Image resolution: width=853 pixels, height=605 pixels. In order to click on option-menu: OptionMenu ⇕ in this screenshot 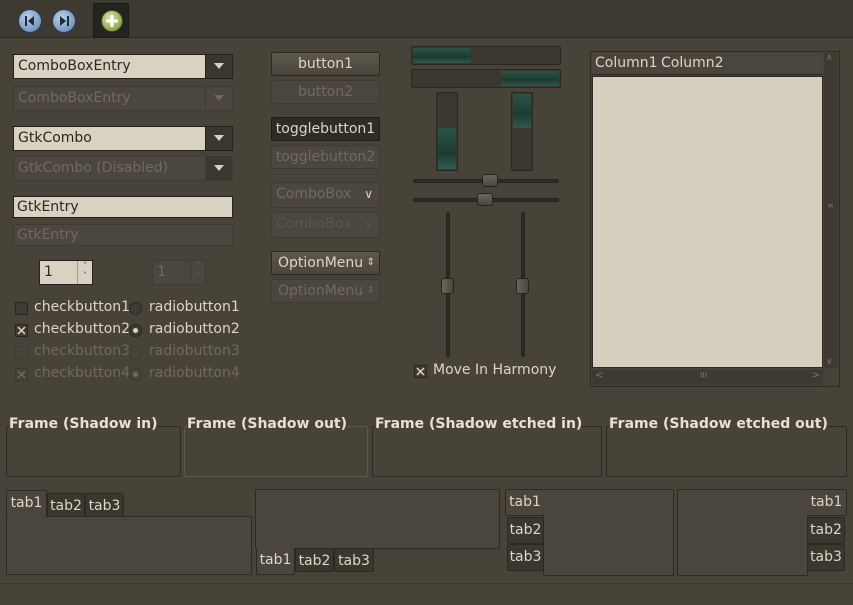, I will do `click(325, 263)`.